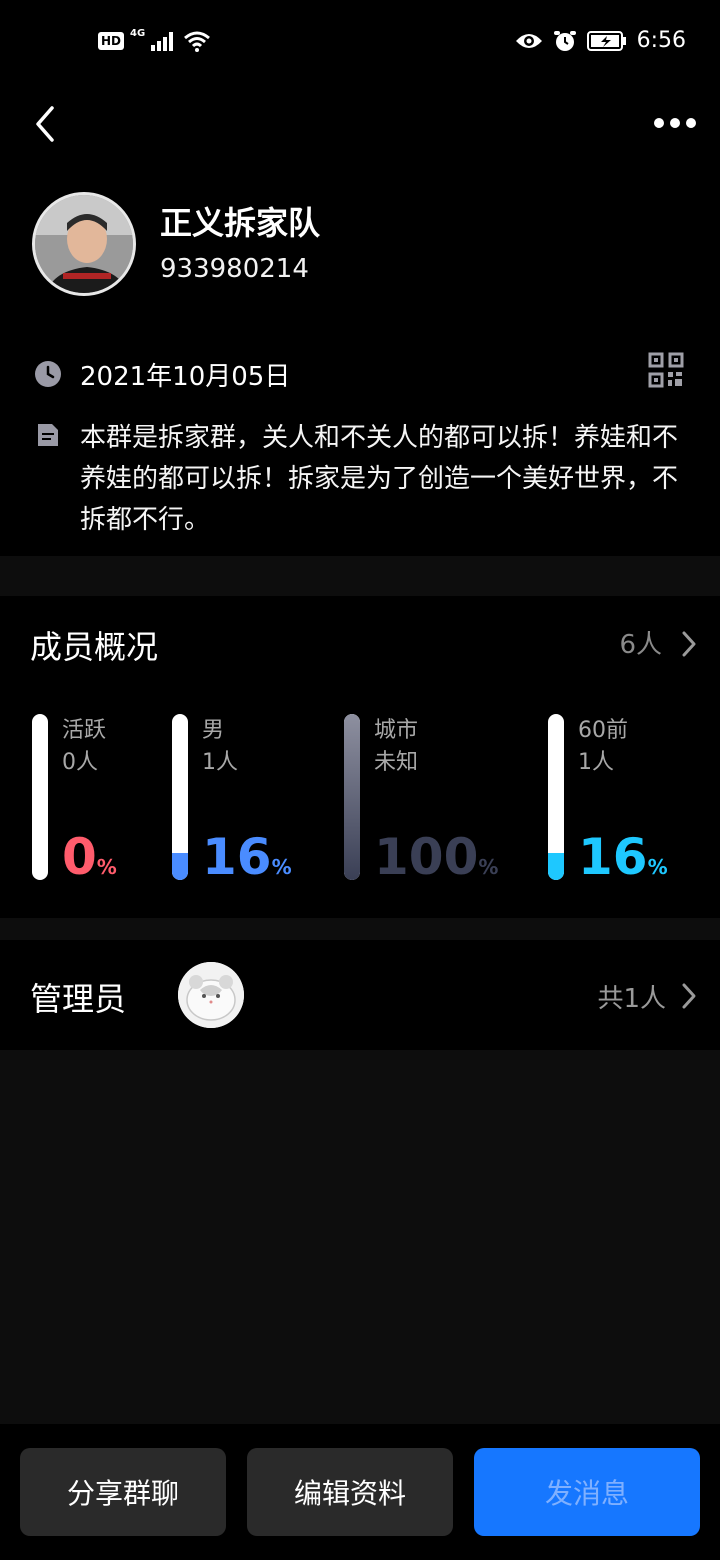 The width and height of the screenshot is (720, 1560). I want to click on wifi-icon, so click(197, 41).